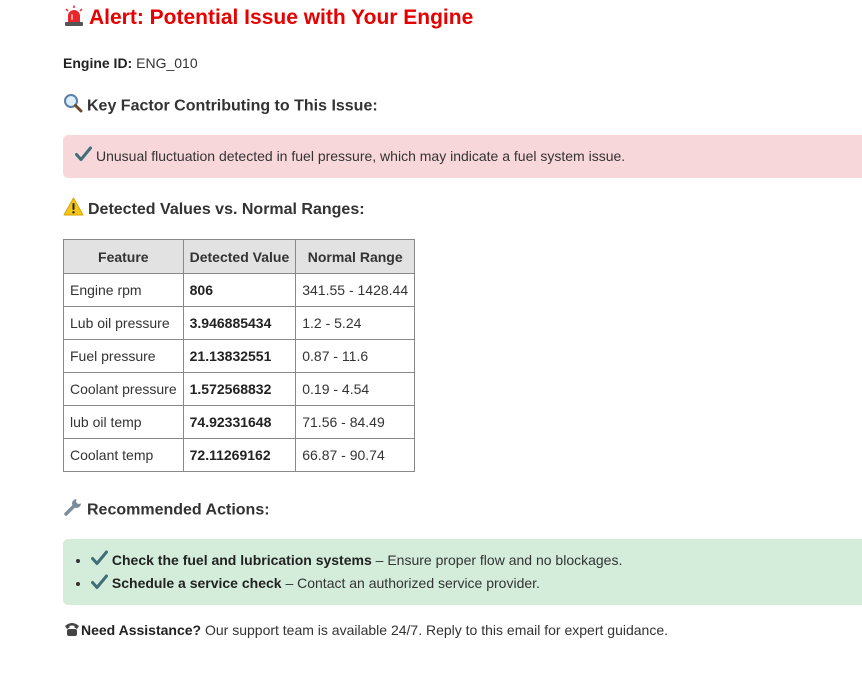  What do you see at coordinates (73, 210) in the screenshot?
I see `warning-icon` at bounding box center [73, 210].